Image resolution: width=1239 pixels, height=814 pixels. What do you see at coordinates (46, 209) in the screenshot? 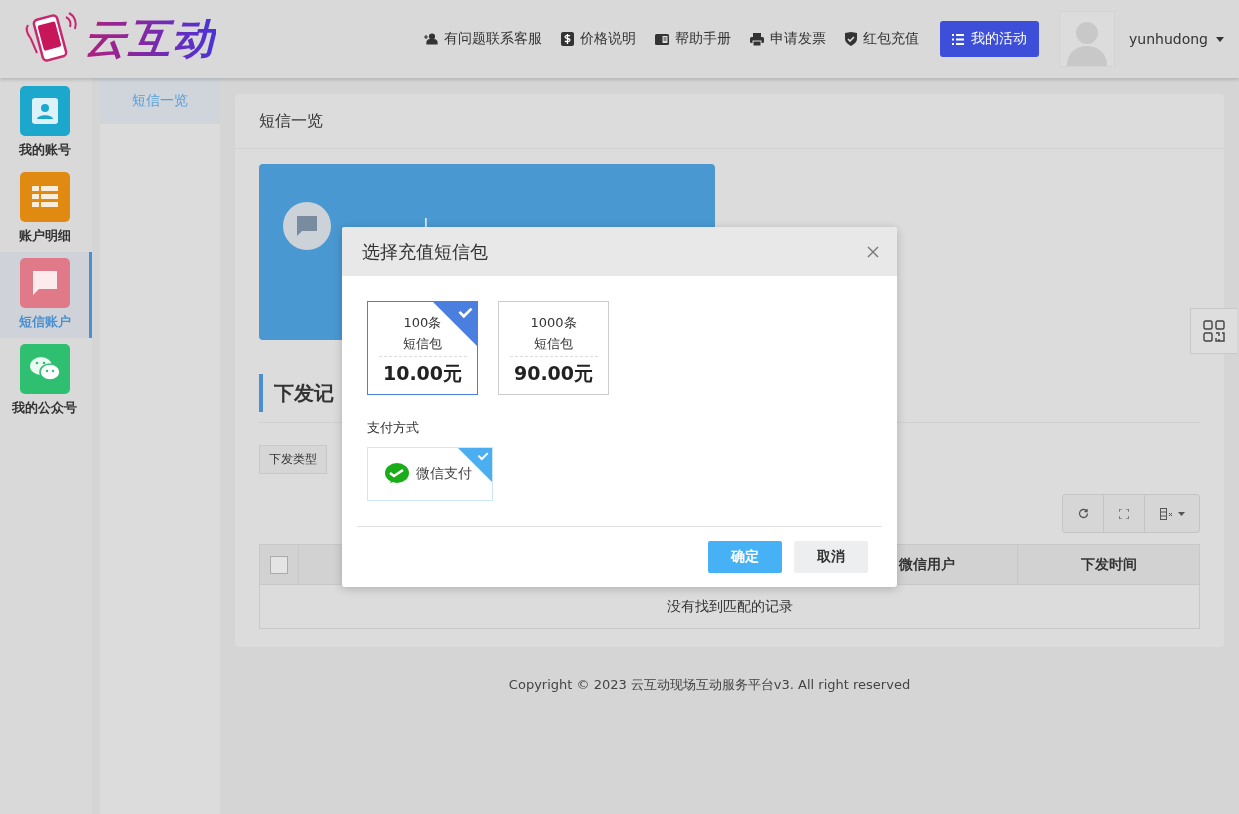
I see `sidebar-item: 账户明细` at bounding box center [46, 209].